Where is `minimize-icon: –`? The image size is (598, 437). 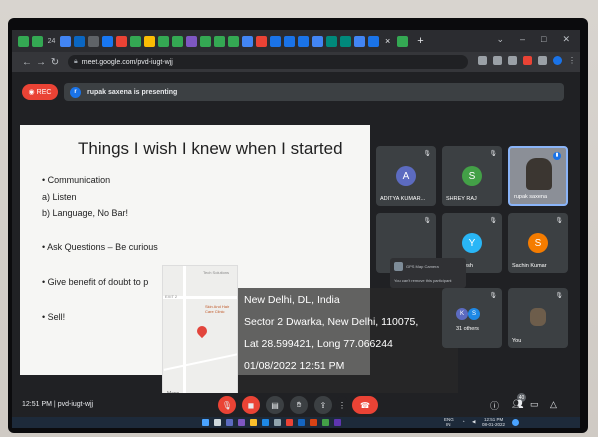 minimize-icon: – is located at coordinates (522, 39).